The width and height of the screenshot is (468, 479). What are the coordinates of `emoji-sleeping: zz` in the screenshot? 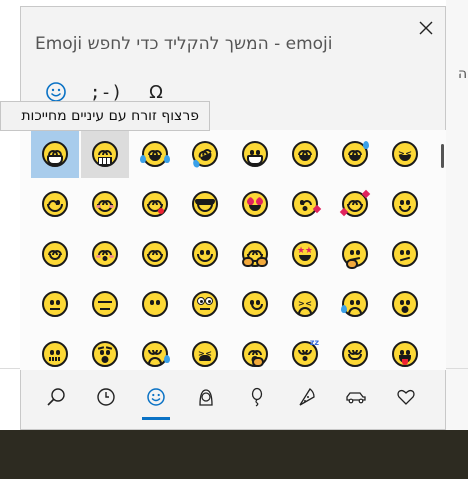 It's located at (305, 350).